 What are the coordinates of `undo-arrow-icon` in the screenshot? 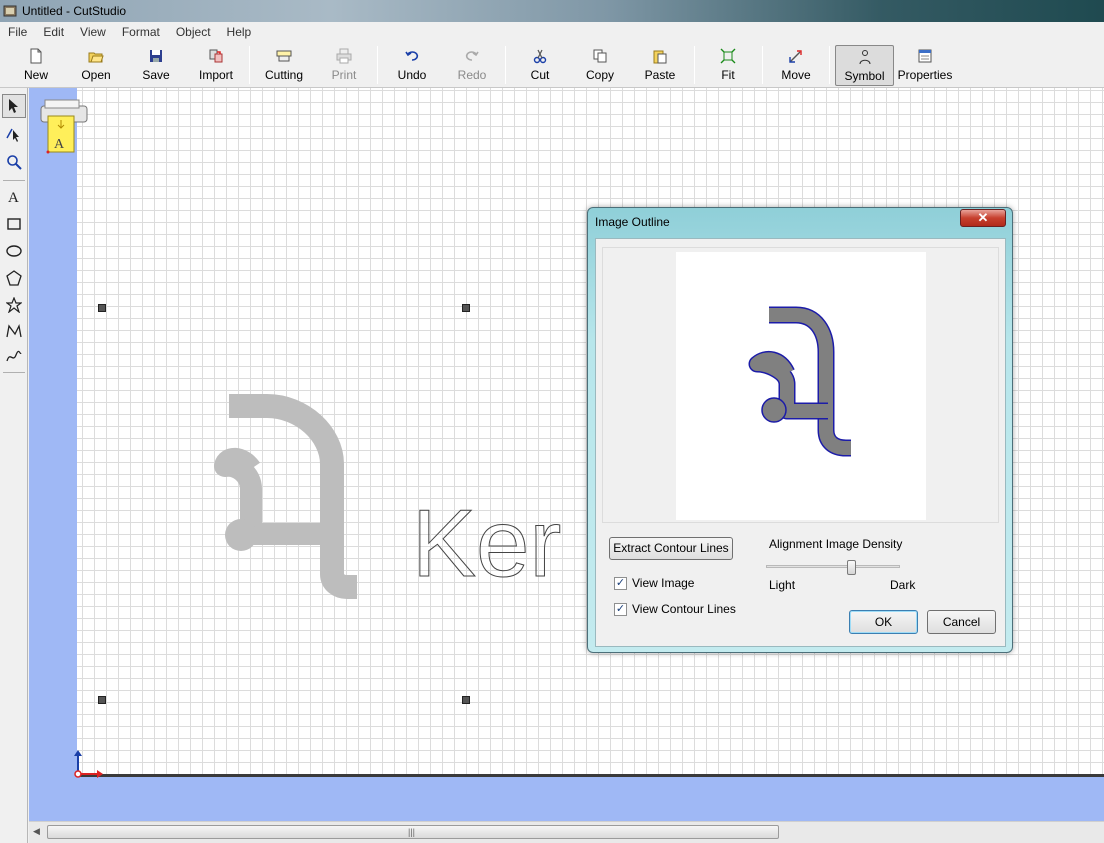 It's located at (412, 56).